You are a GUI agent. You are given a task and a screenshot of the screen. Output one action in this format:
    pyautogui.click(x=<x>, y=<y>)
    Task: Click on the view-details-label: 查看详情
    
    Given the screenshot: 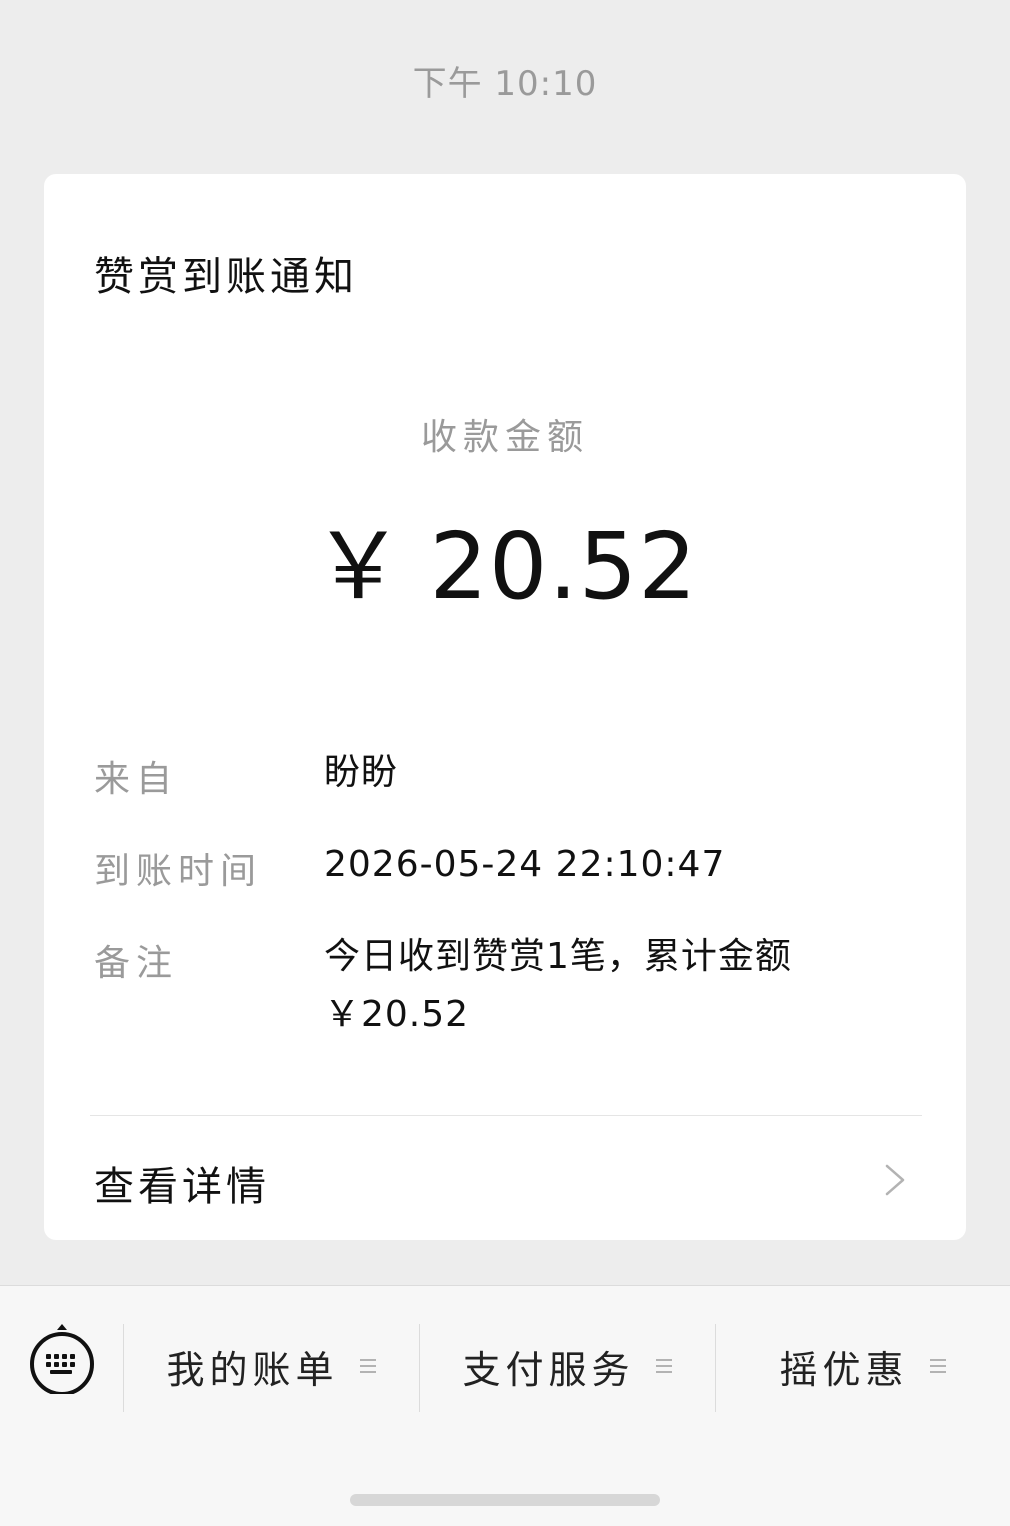 What is the action you would take?
    pyautogui.click(x=182, y=1187)
    